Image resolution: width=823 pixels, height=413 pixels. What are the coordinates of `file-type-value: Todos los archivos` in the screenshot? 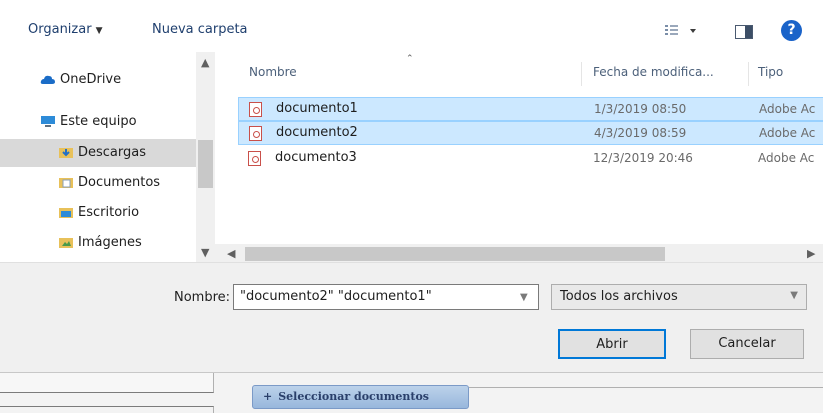 It's located at (619, 296).